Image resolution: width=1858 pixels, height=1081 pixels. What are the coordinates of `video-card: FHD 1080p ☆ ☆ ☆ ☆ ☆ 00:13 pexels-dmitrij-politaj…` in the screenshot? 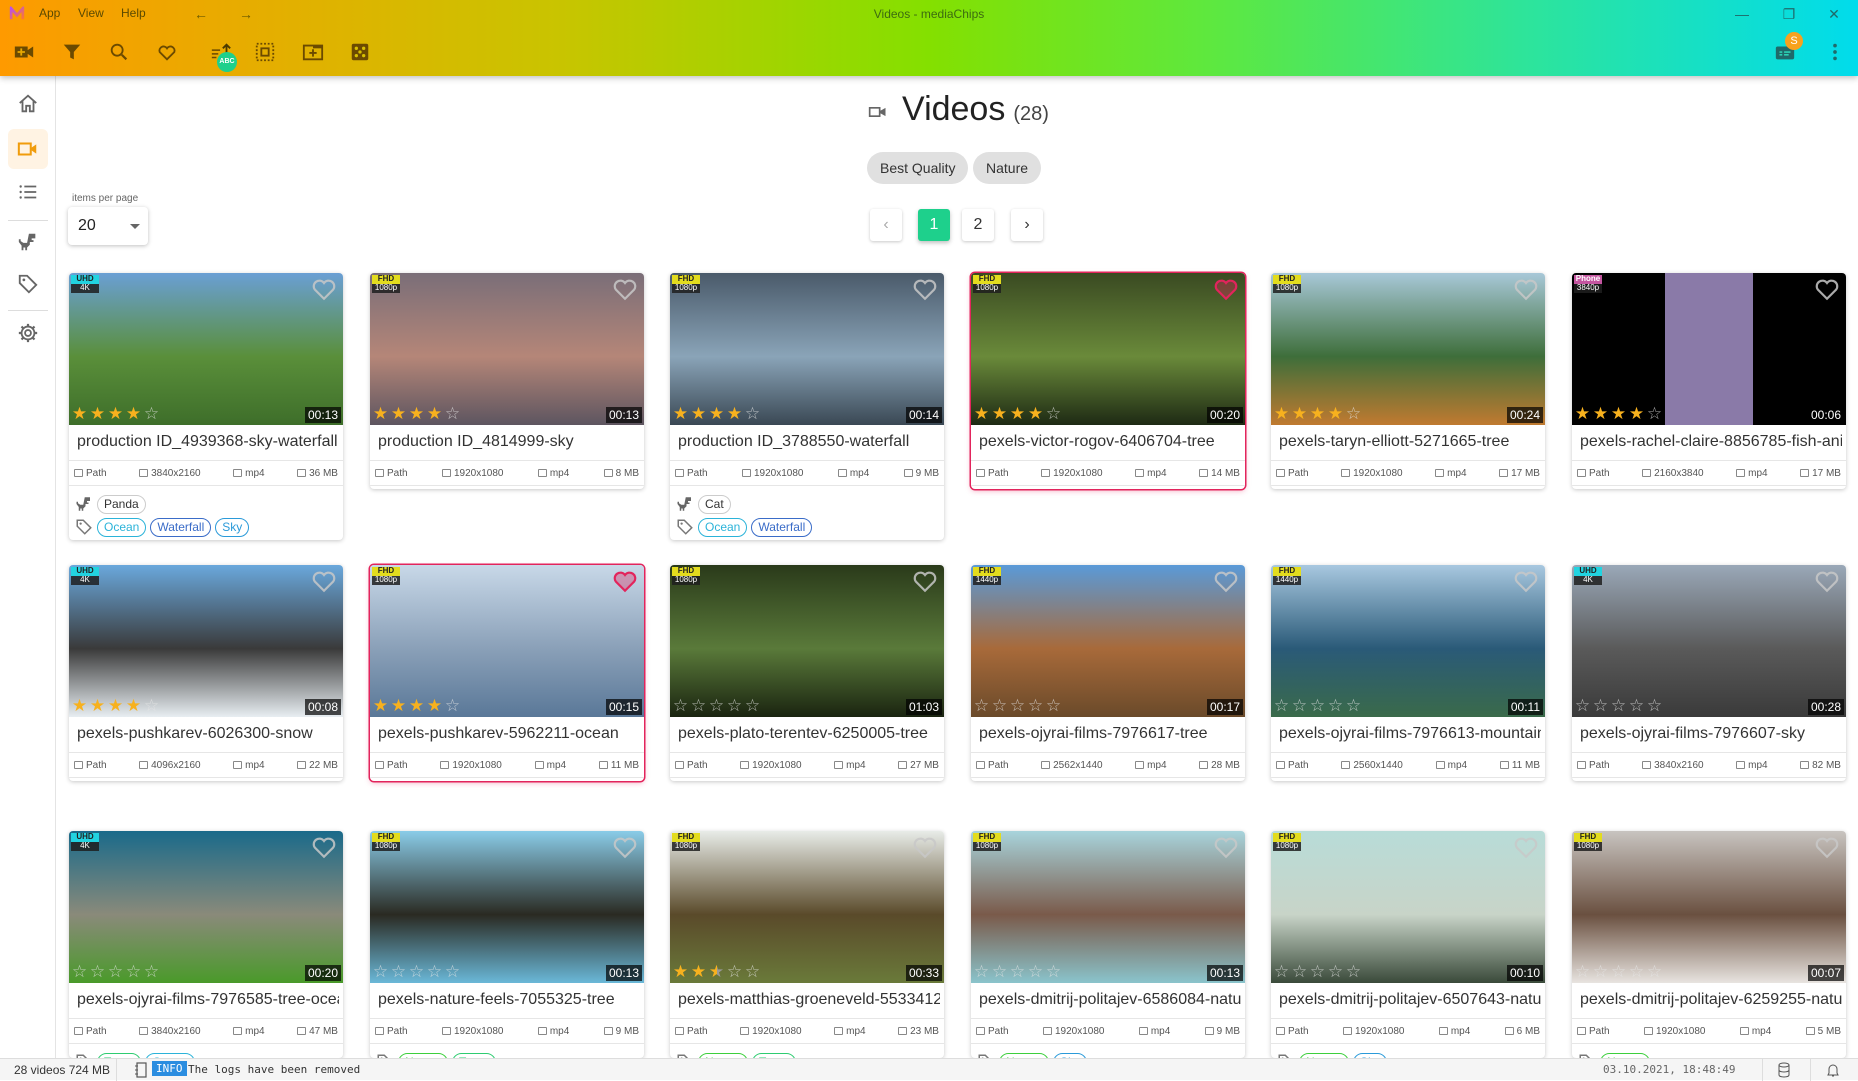 It's located at (1108, 944).